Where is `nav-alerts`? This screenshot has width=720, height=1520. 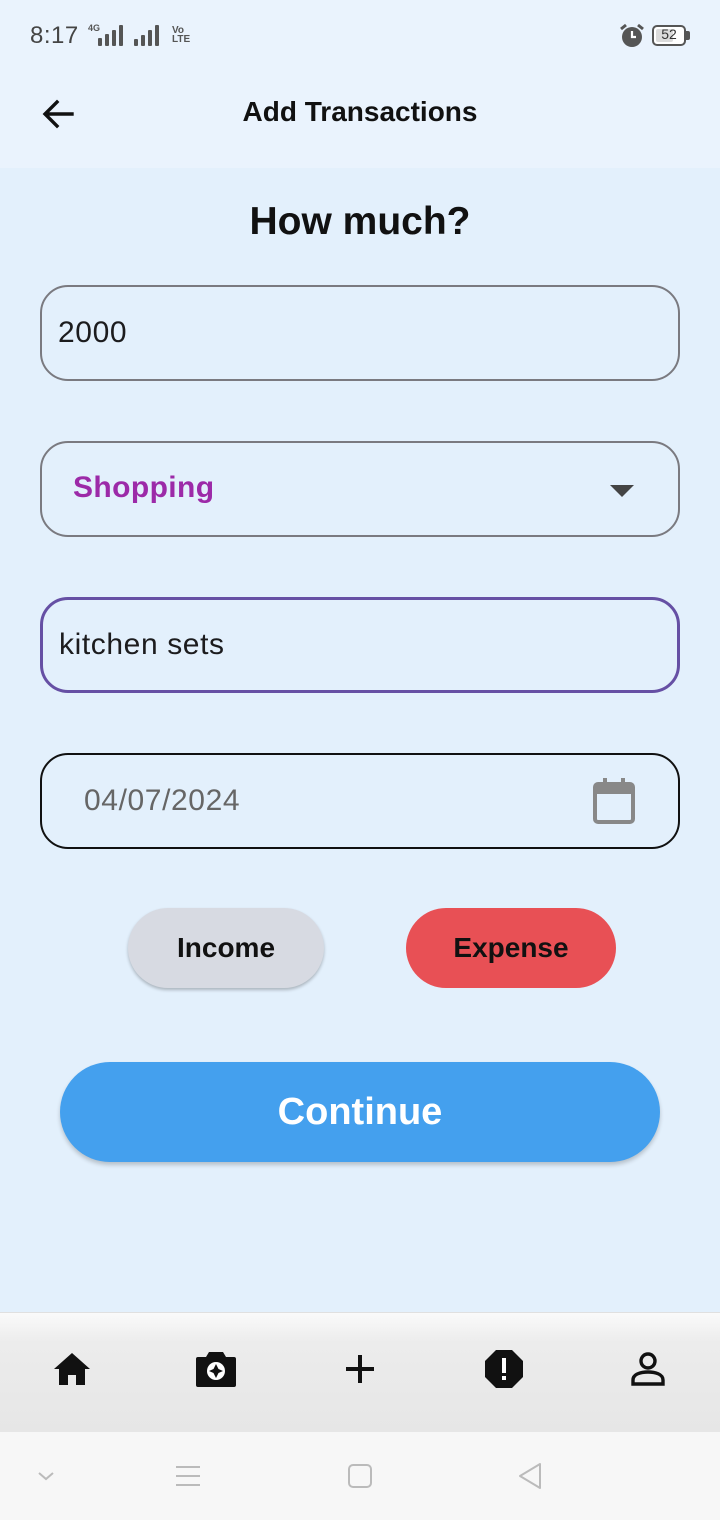 nav-alerts is located at coordinates (504, 1369).